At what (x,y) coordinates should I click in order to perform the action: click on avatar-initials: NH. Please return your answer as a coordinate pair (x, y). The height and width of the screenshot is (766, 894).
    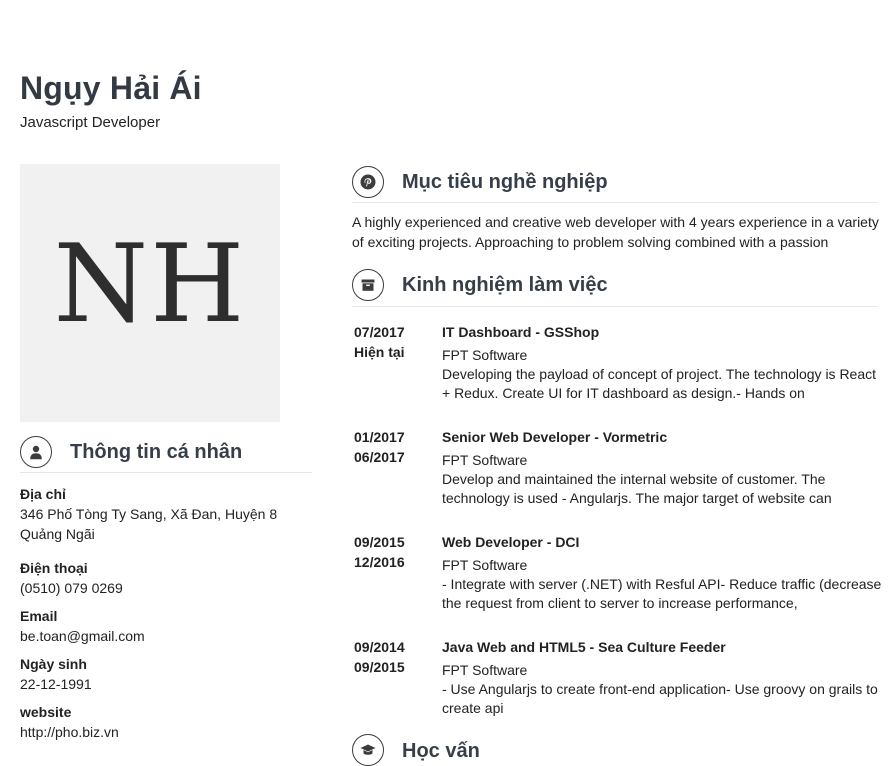
    Looking at the image, I should click on (150, 284).